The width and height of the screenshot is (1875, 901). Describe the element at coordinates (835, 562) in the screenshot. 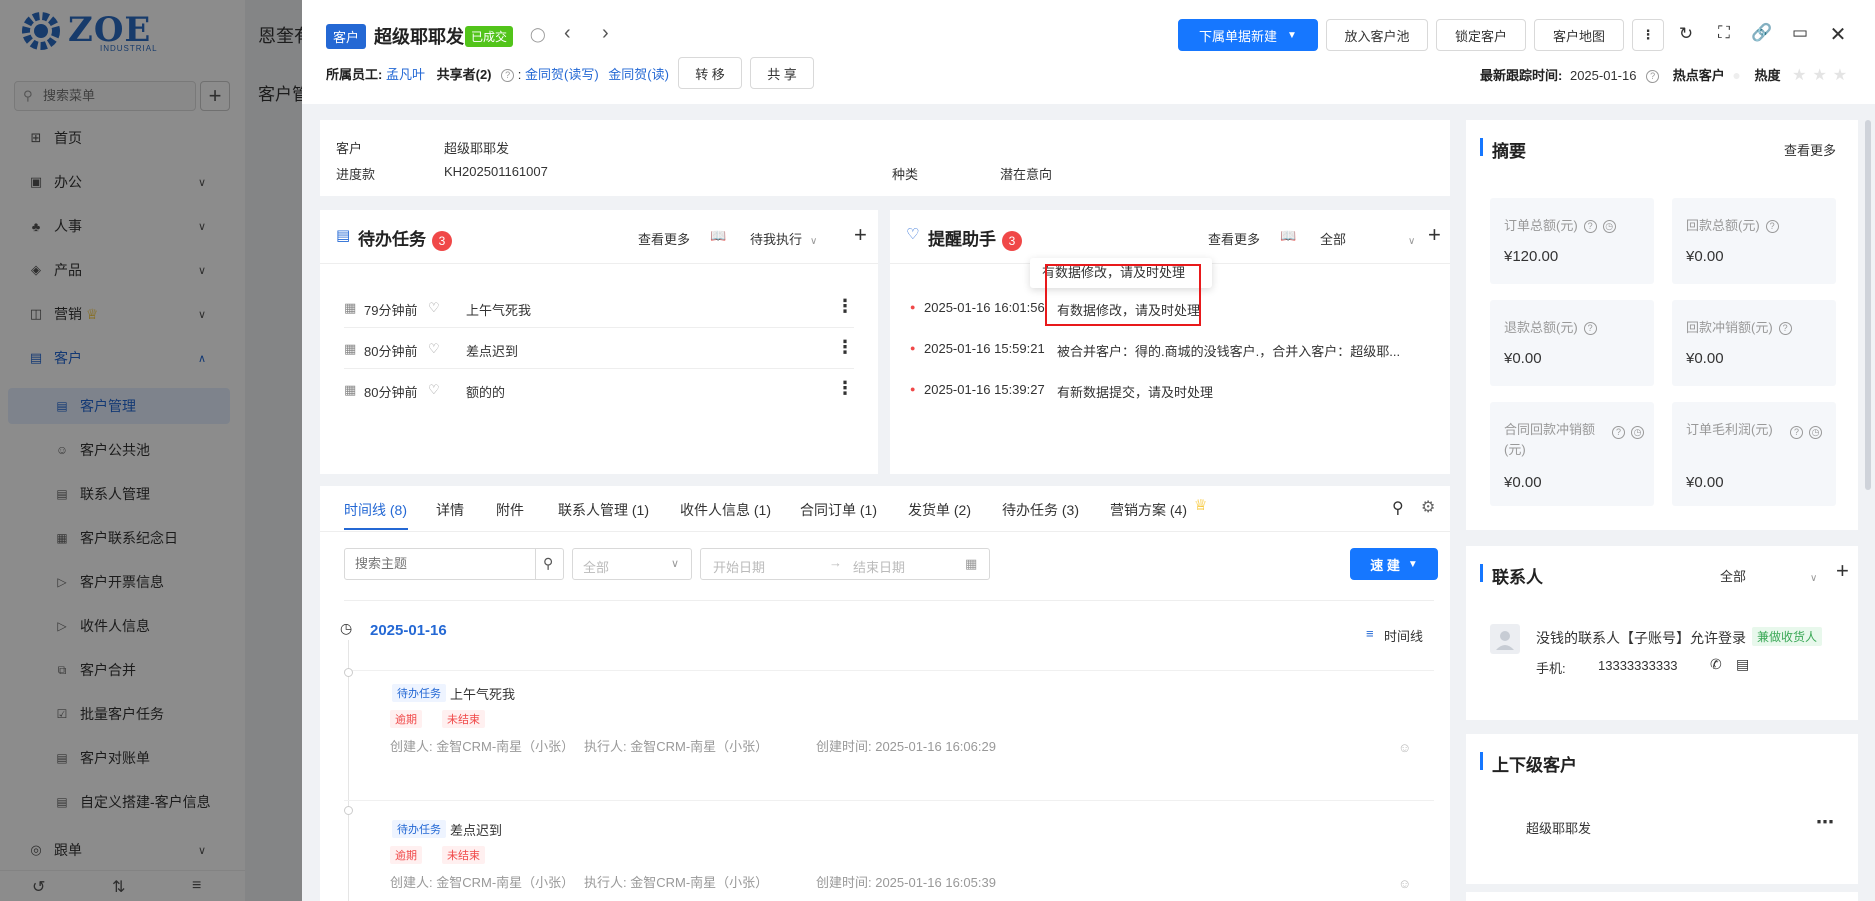

I see `arrow-right-icon: →` at that location.